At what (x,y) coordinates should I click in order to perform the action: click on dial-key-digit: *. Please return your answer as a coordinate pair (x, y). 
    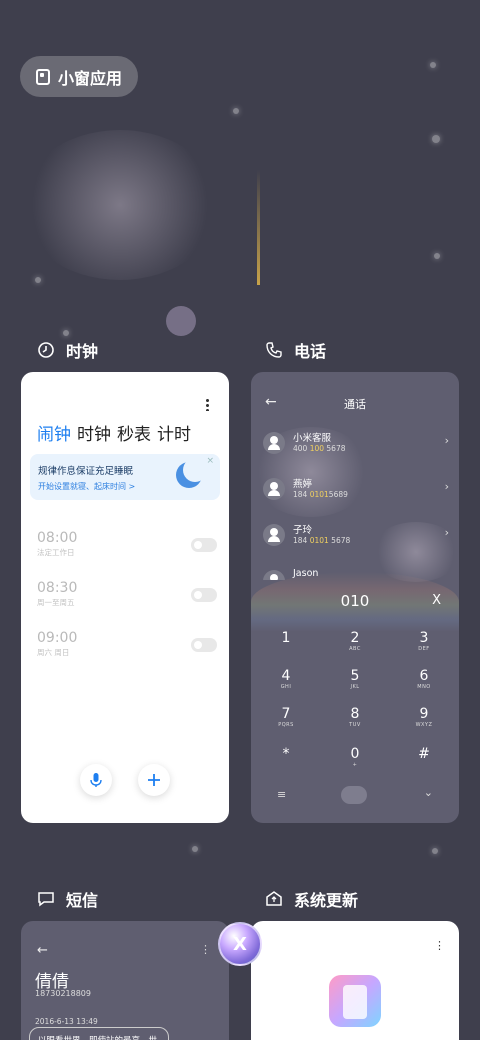
    Looking at the image, I should click on (286, 754).